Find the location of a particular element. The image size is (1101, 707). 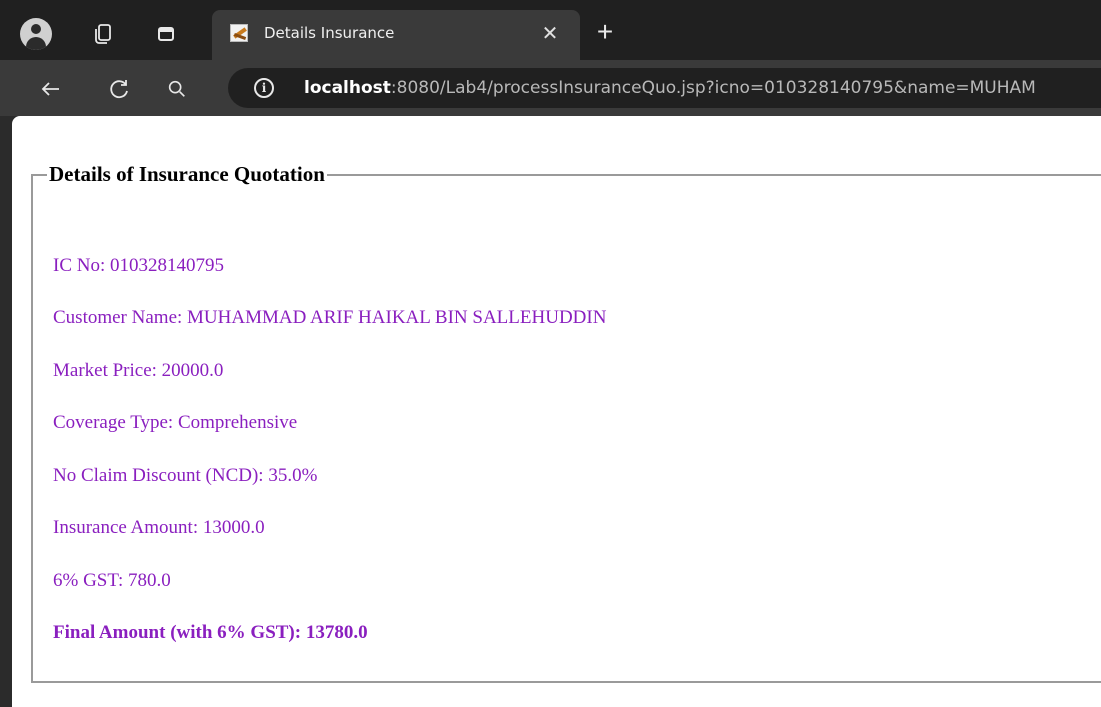

ncd-line: No Claim Discount (NCD): 35.0% is located at coordinates (185, 475).